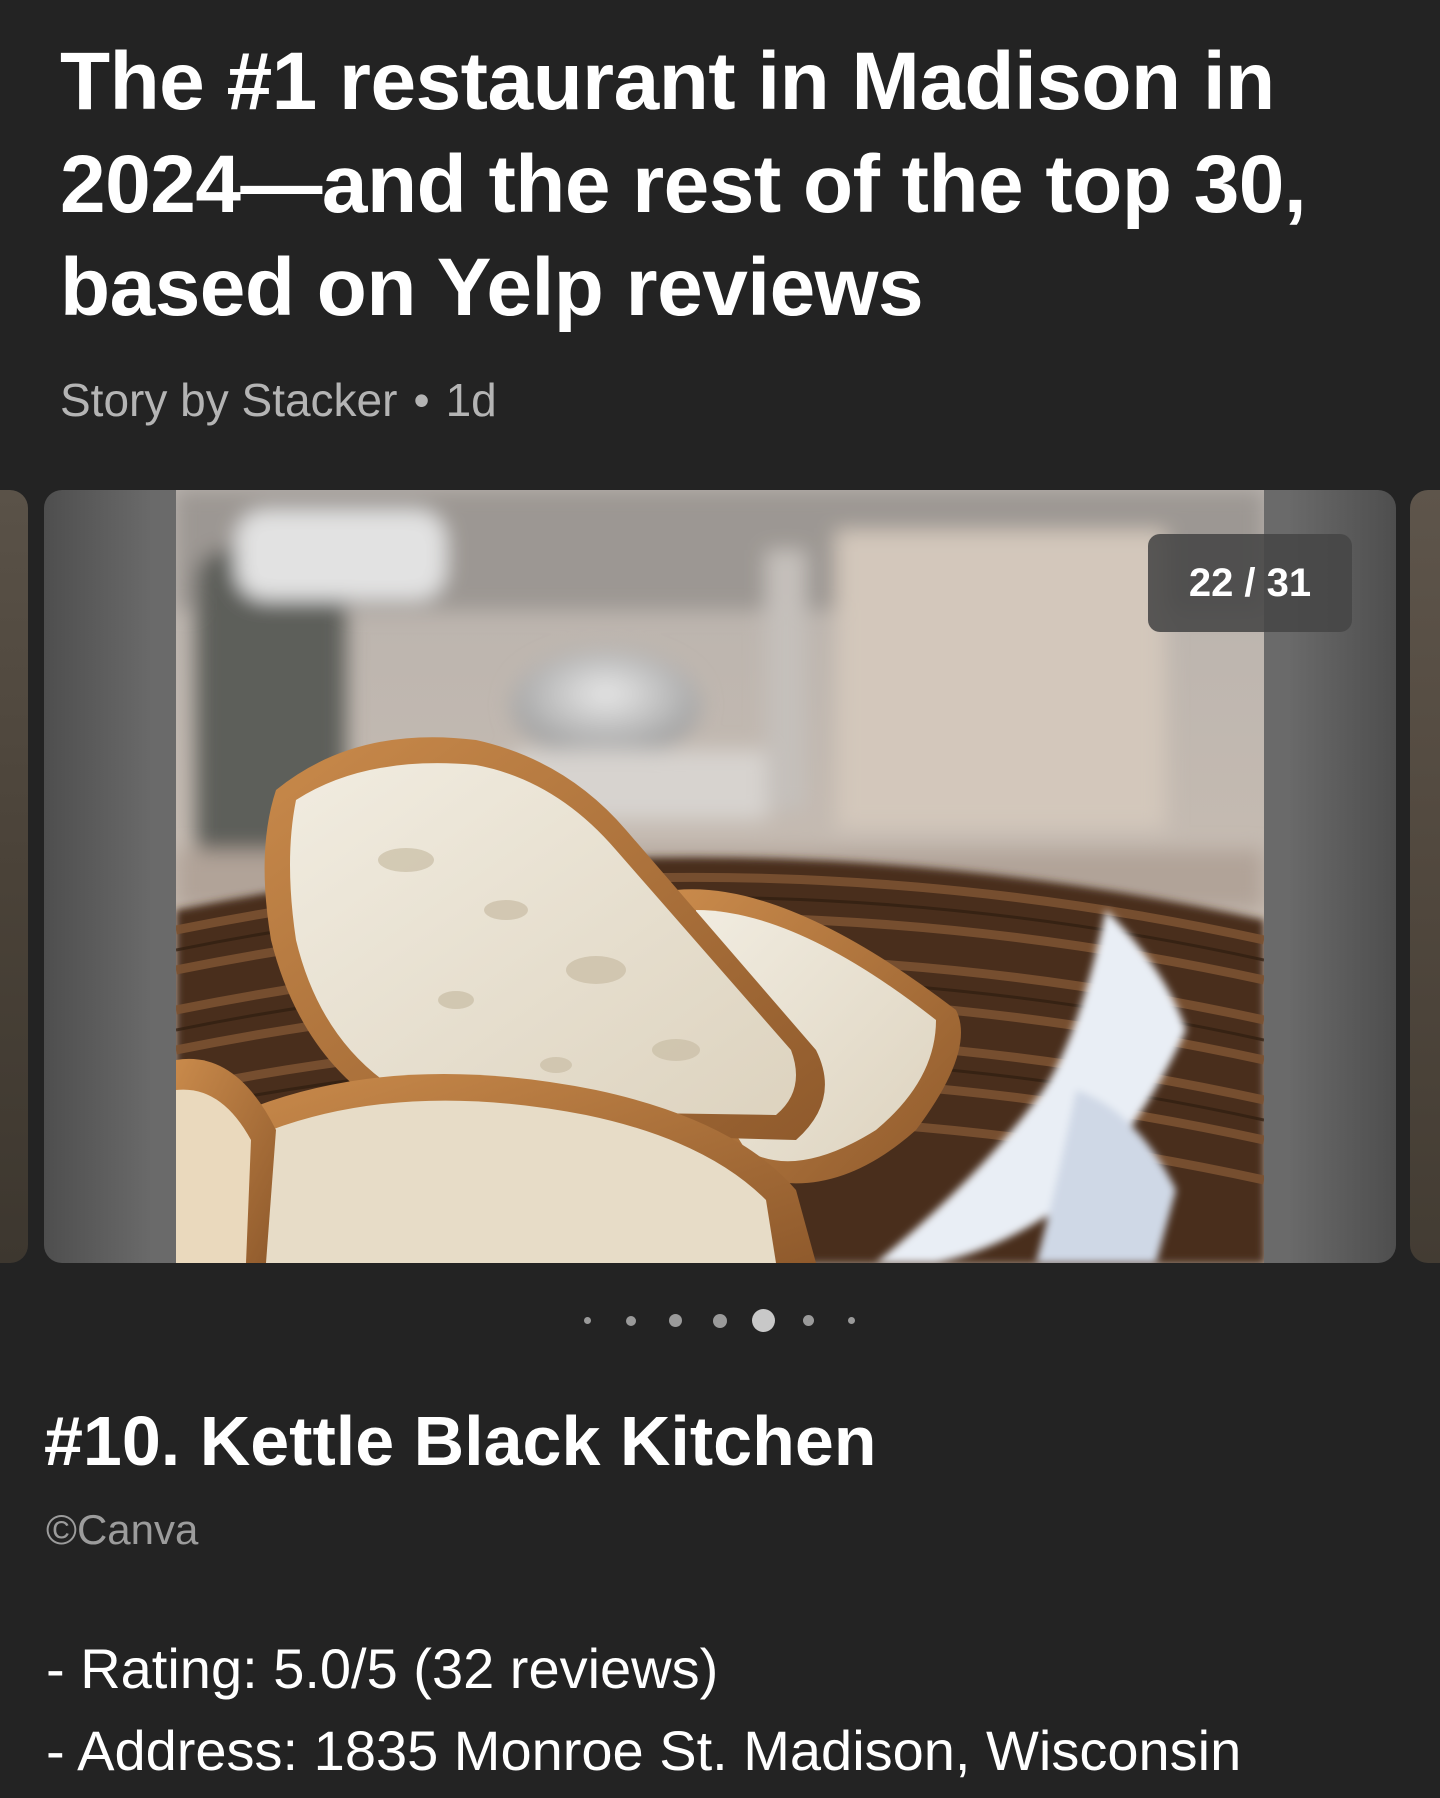 The image size is (1440, 1798). Describe the element at coordinates (382, 1668) in the screenshot. I see `rating-line: - Rating: 5.0/5 (32 reviews)` at that location.